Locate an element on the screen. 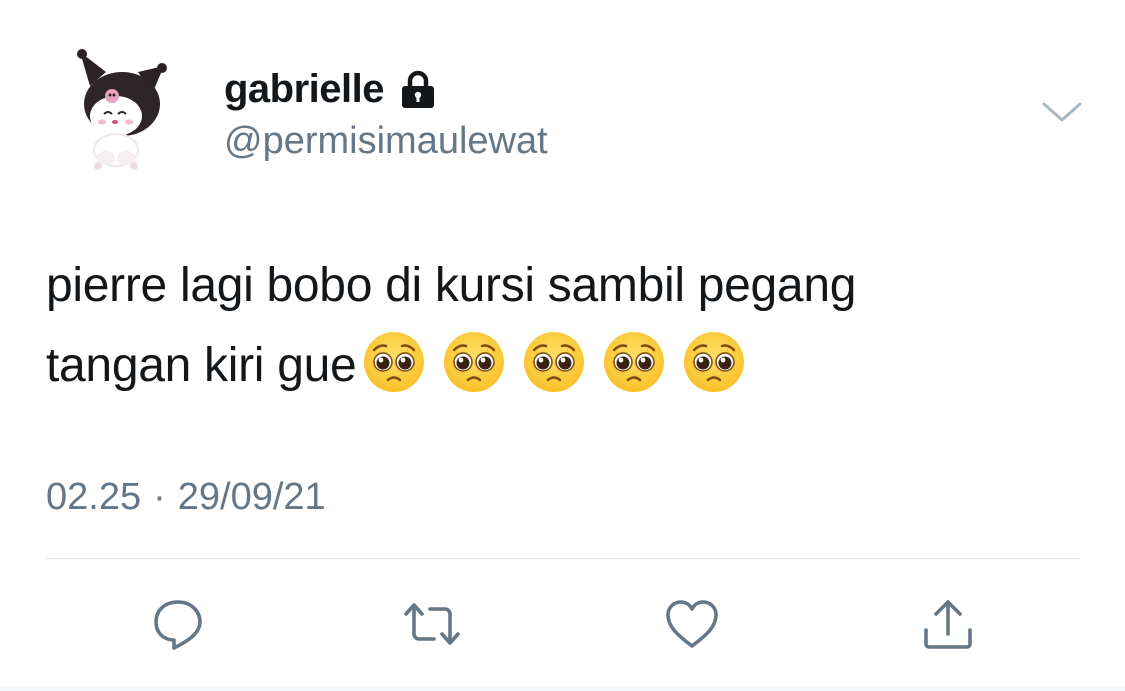 This screenshot has width=1125, height=691. avatar is located at coordinates (122, 112).